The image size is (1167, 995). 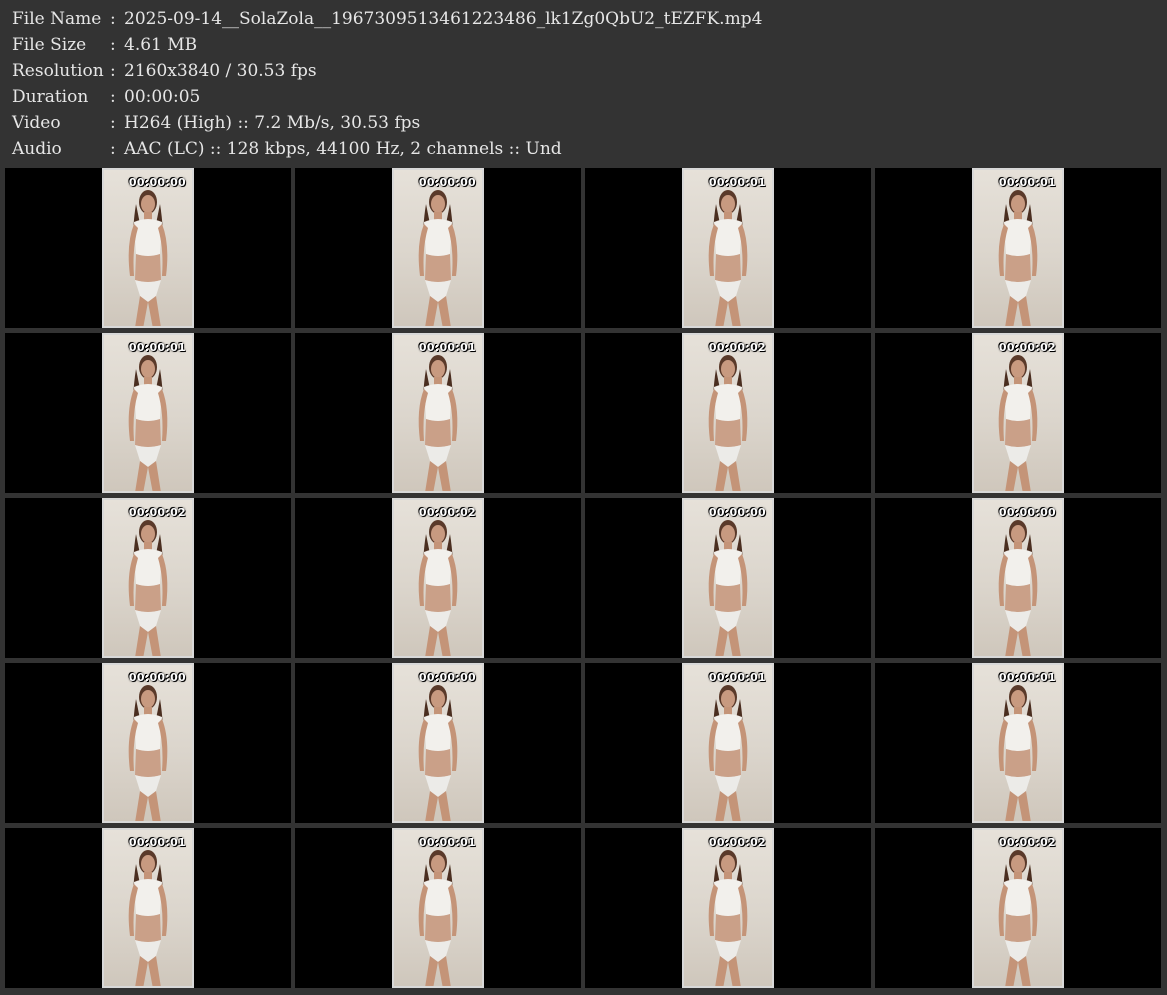 What do you see at coordinates (387, 45) in the screenshot?
I see `info-row-file-size: File Size:4.61 MB` at bounding box center [387, 45].